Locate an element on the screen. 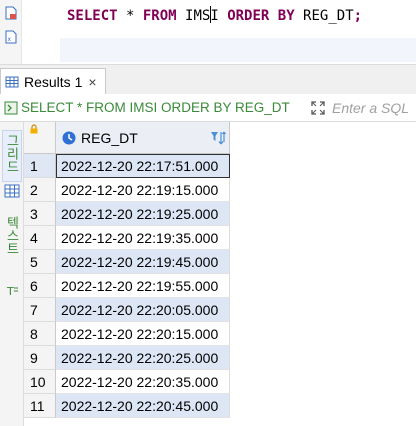  script-file-icon is located at coordinates (11, 13).